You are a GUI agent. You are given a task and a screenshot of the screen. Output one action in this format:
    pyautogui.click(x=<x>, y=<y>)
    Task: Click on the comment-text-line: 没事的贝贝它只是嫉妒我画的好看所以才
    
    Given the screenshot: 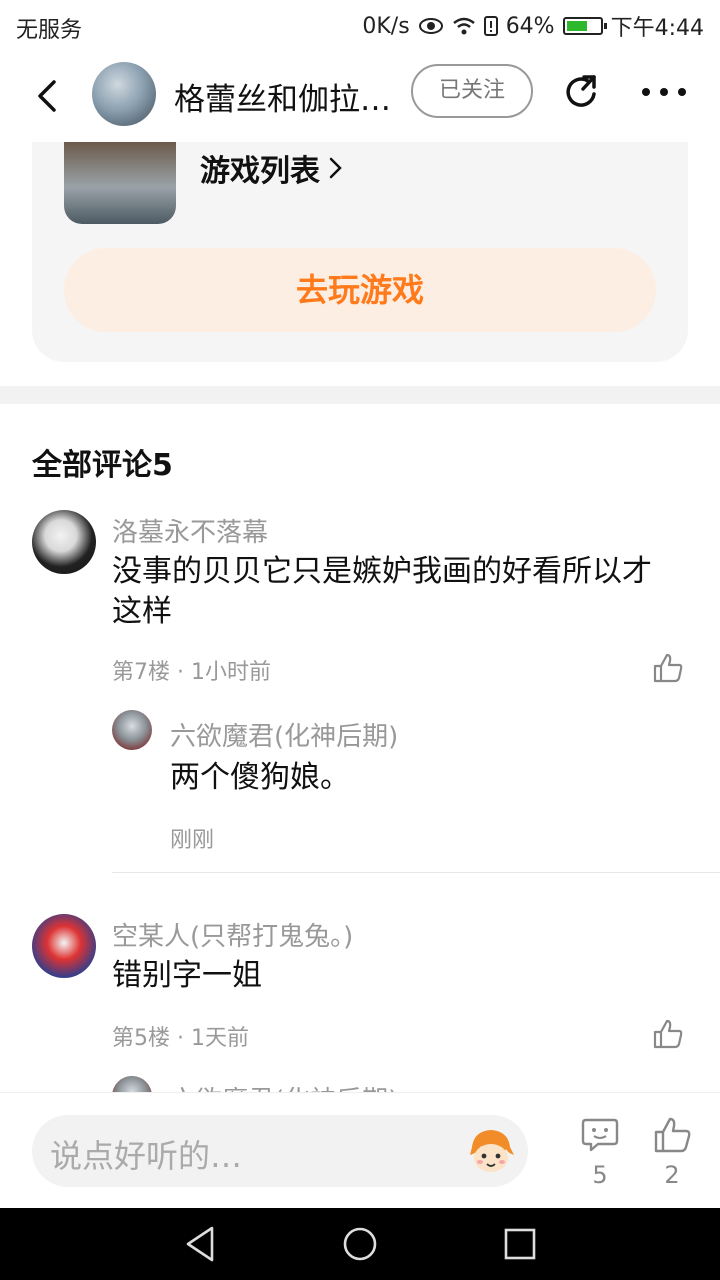 What is the action you would take?
    pyautogui.click(x=382, y=571)
    